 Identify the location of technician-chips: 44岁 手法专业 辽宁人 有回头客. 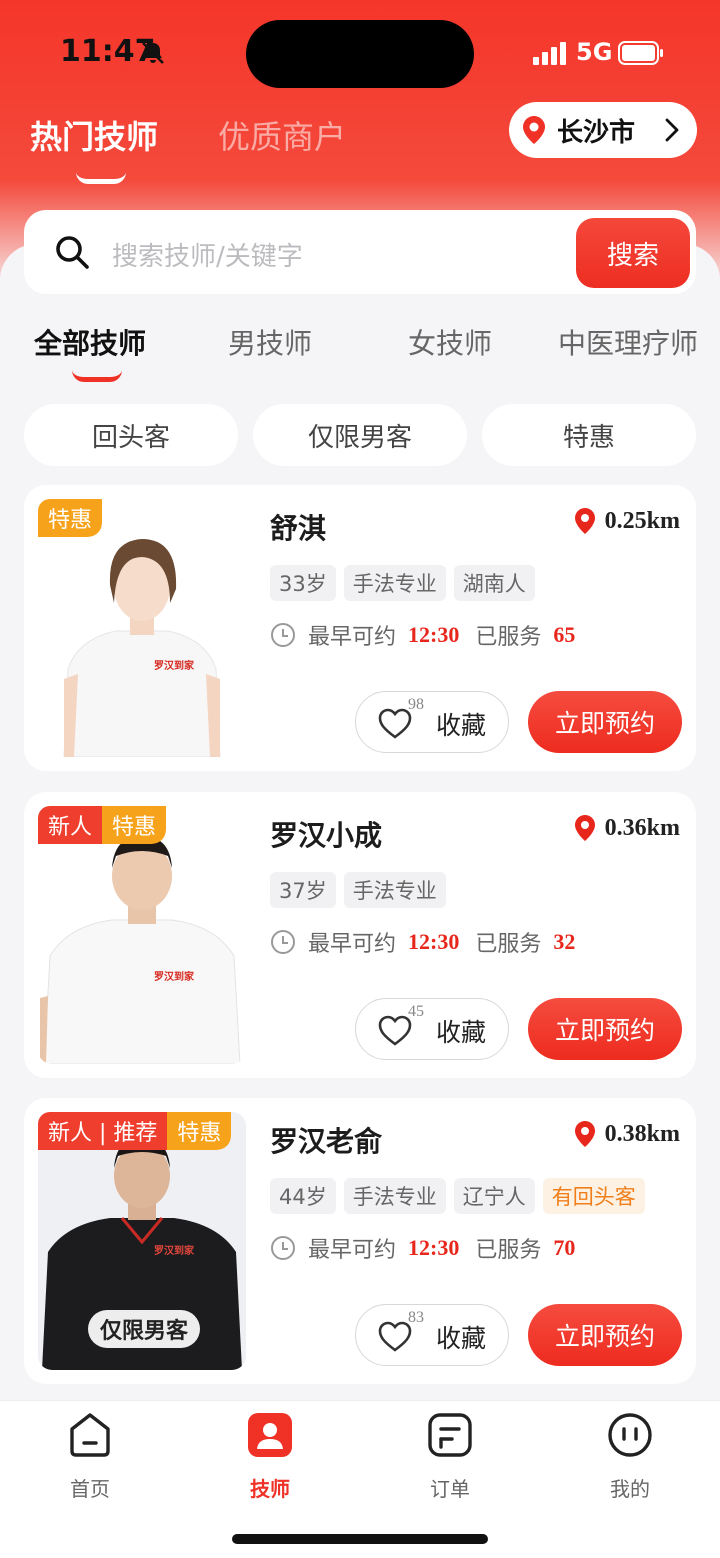
(457, 1196).